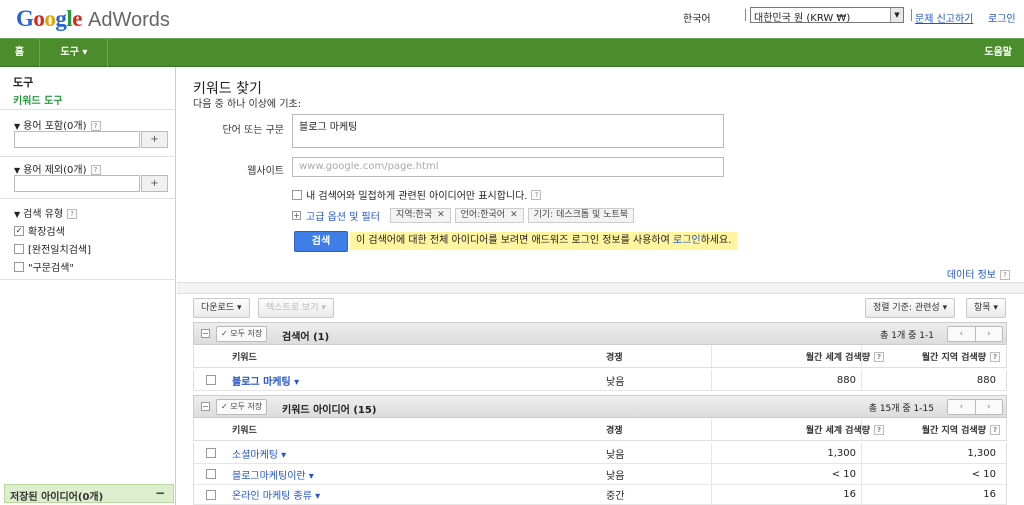 The width and height of the screenshot is (1024, 505). What do you see at coordinates (276, 494) in the screenshot?
I see `keyword-link: 온라인 마케팅 종류 ▾` at bounding box center [276, 494].